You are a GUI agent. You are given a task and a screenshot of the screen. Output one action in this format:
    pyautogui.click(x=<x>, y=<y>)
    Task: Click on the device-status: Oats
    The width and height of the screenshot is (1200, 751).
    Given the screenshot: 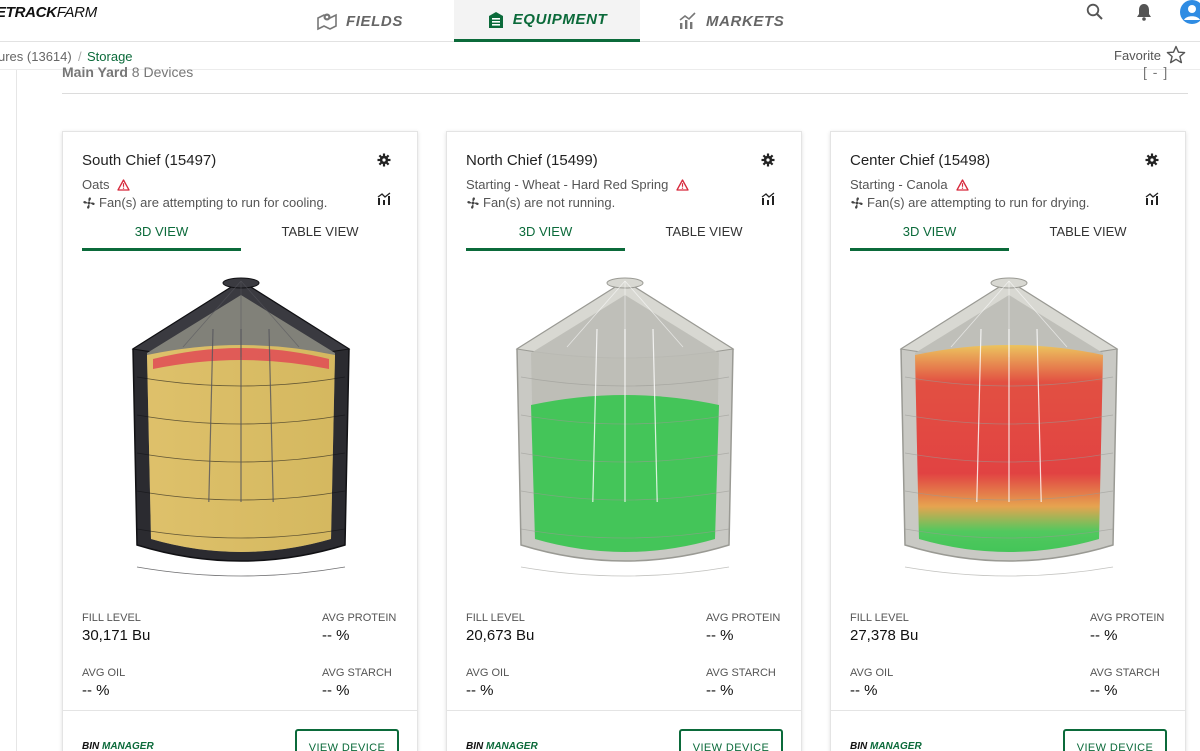 What is the action you would take?
    pyautogui.click(x=106, y=184)
    